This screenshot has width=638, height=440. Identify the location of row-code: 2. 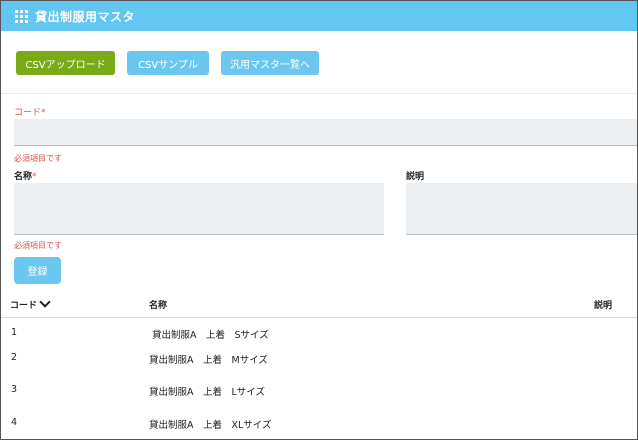
(14, 357).